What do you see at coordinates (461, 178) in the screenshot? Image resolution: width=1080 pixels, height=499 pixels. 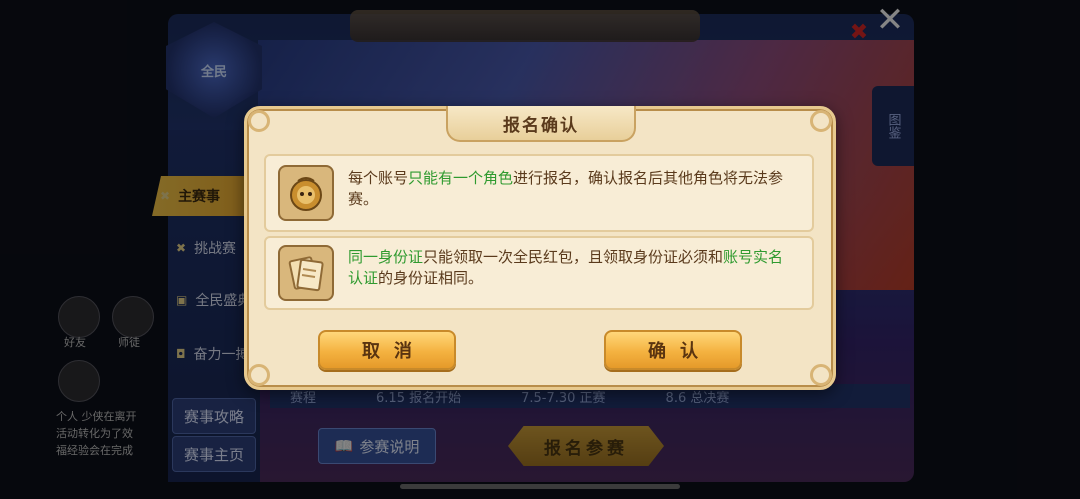 I see `notice-highlight: 只能有一个角色` at bounding box center [461, 178].